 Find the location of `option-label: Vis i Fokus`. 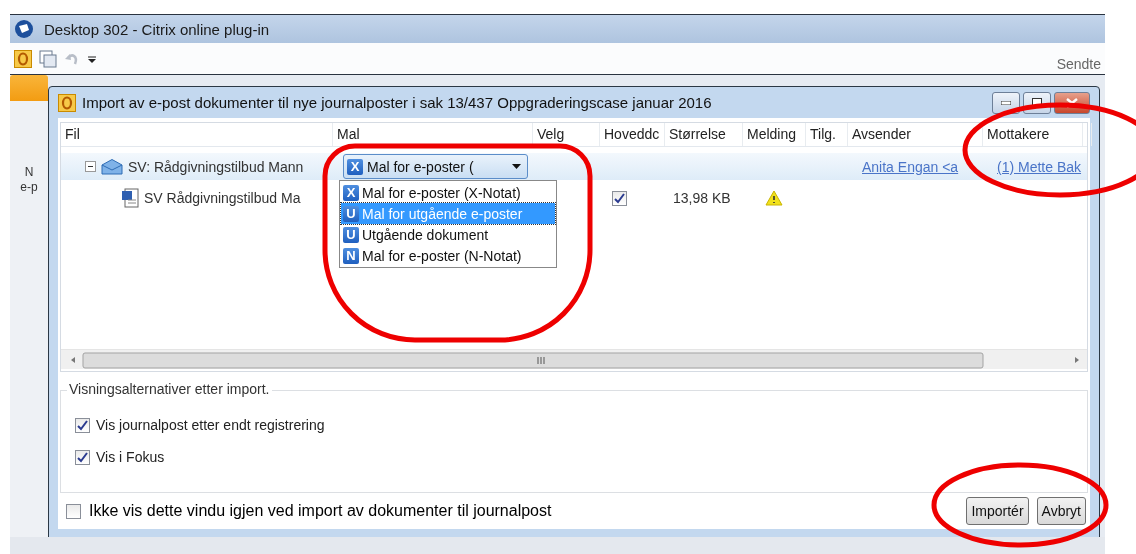

option-label: Vis i Fokus is located at coordinates (130, 457).